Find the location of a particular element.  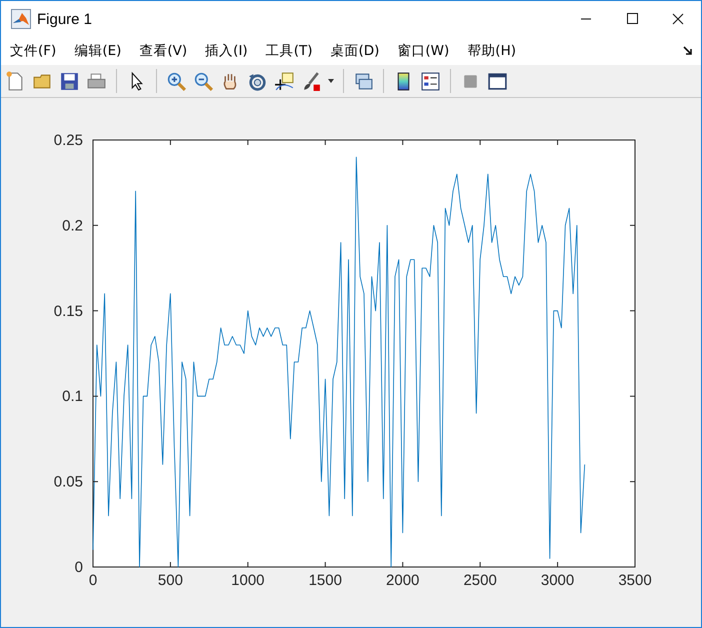

y-tick-label: 0 is located at coordinates (78, 567).